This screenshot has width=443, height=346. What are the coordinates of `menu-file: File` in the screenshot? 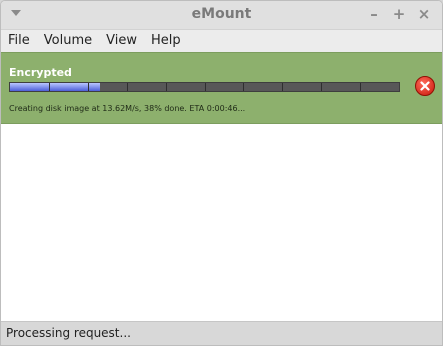 It's located at (19, 41).